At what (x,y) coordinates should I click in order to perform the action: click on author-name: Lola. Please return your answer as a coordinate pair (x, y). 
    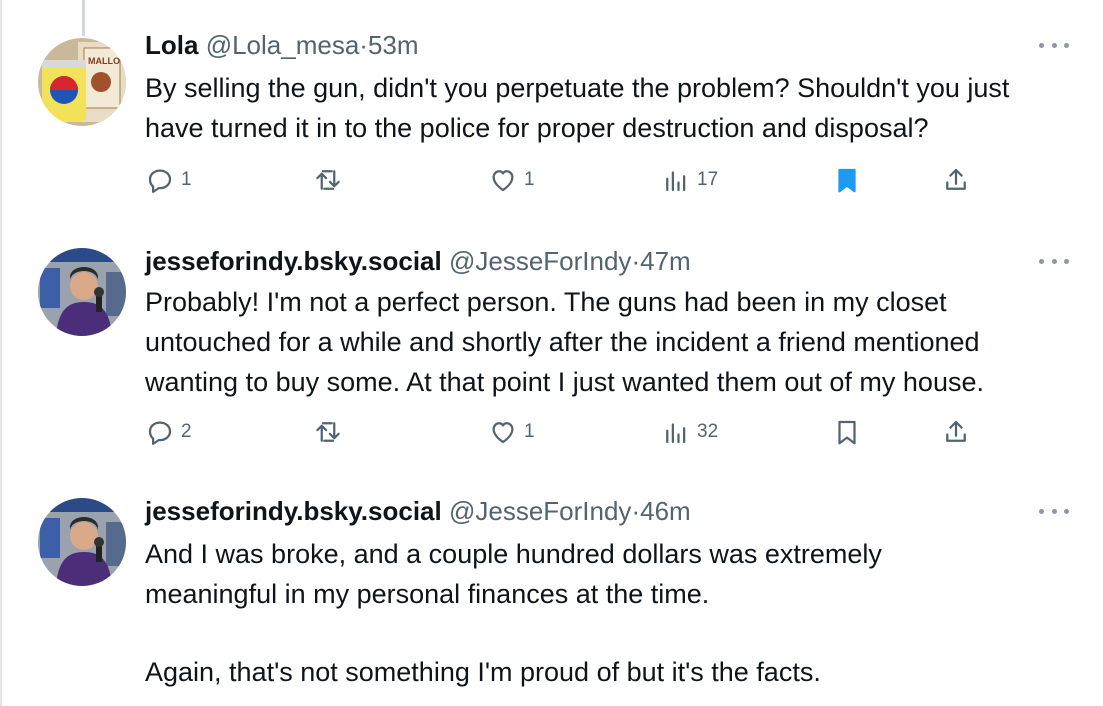
    Looking at the image, I should click on (171, 45).